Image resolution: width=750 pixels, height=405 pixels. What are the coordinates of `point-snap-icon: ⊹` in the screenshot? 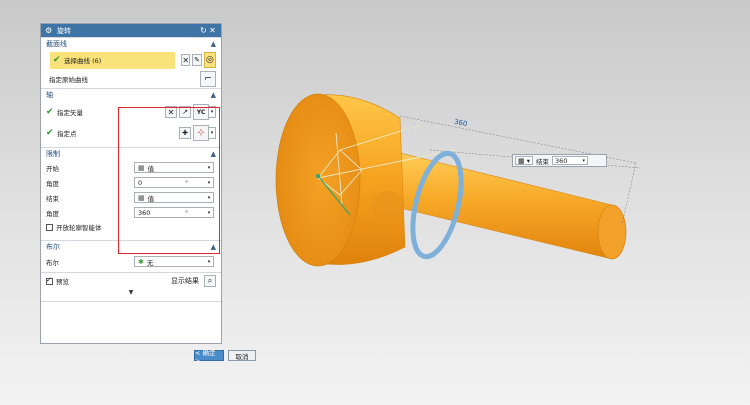 It's located at (201, 133).